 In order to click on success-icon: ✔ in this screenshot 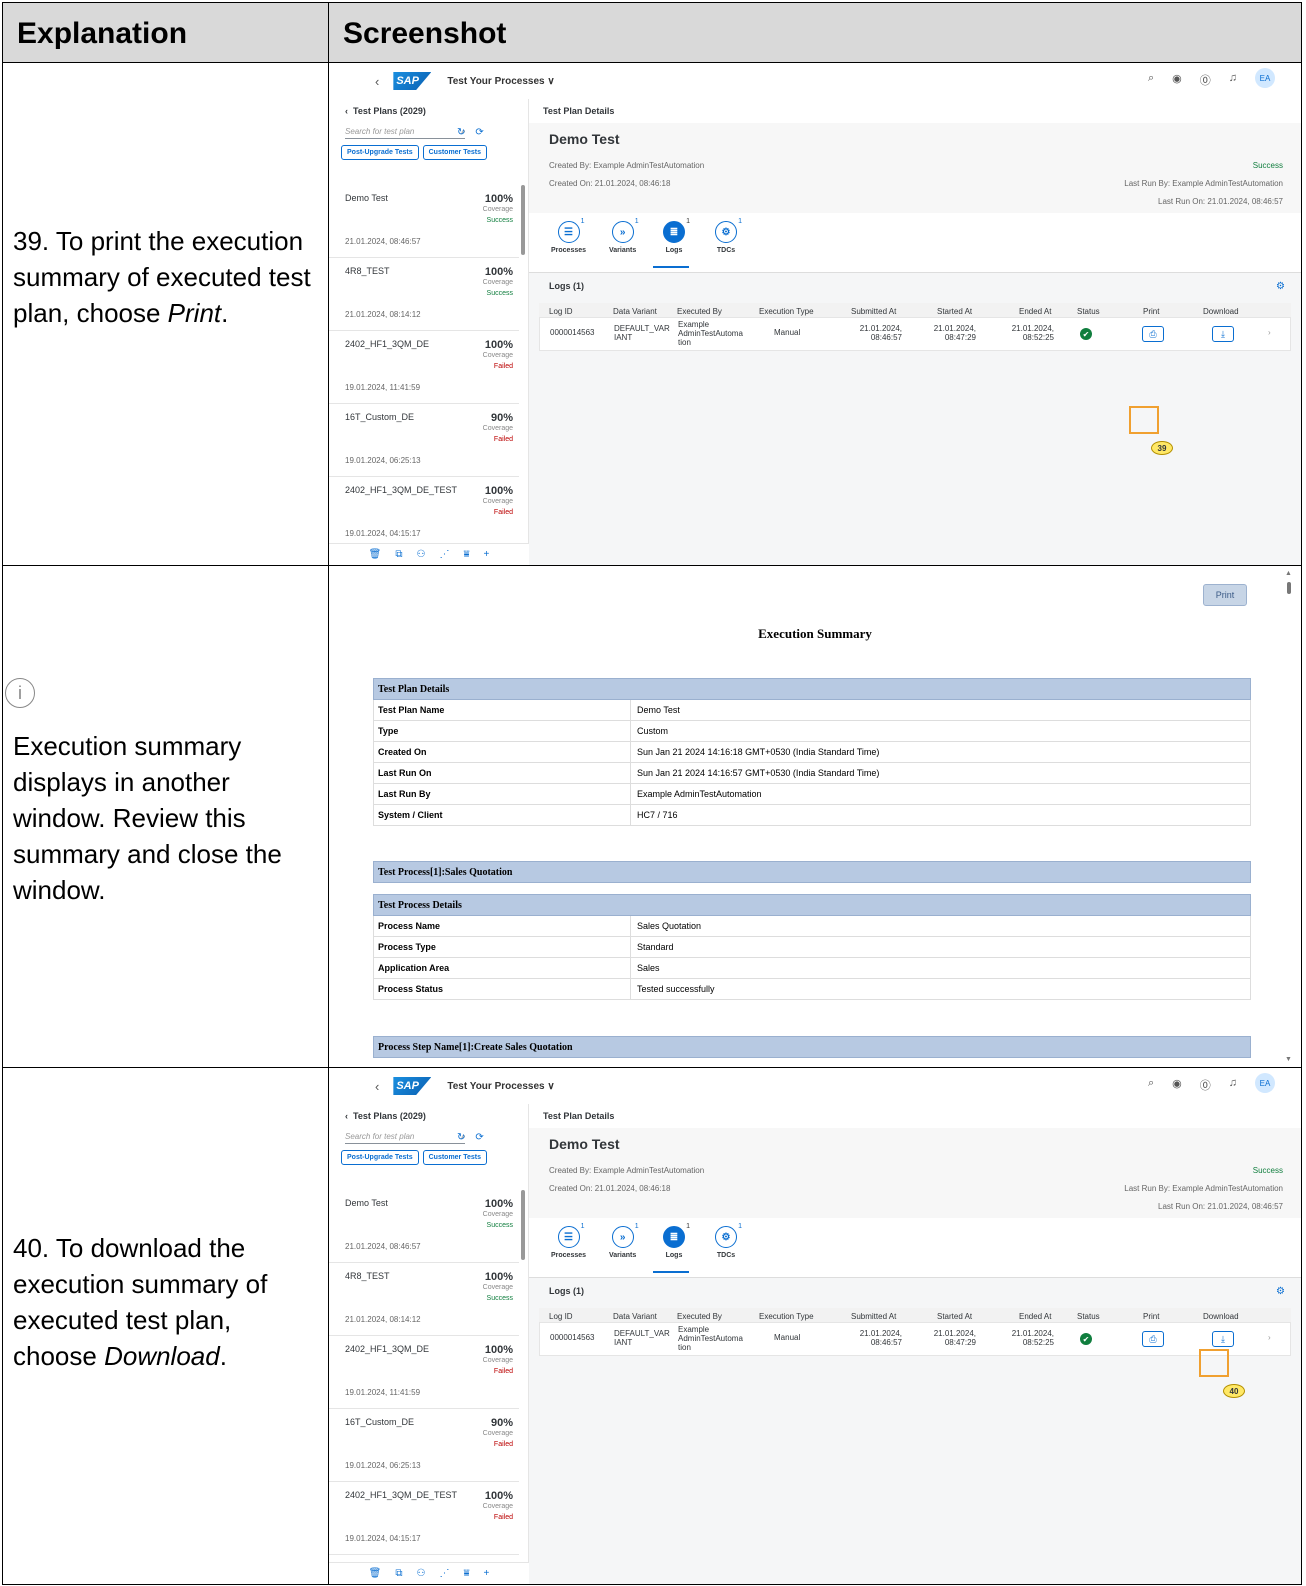, I will do `click(1086, 334)`.